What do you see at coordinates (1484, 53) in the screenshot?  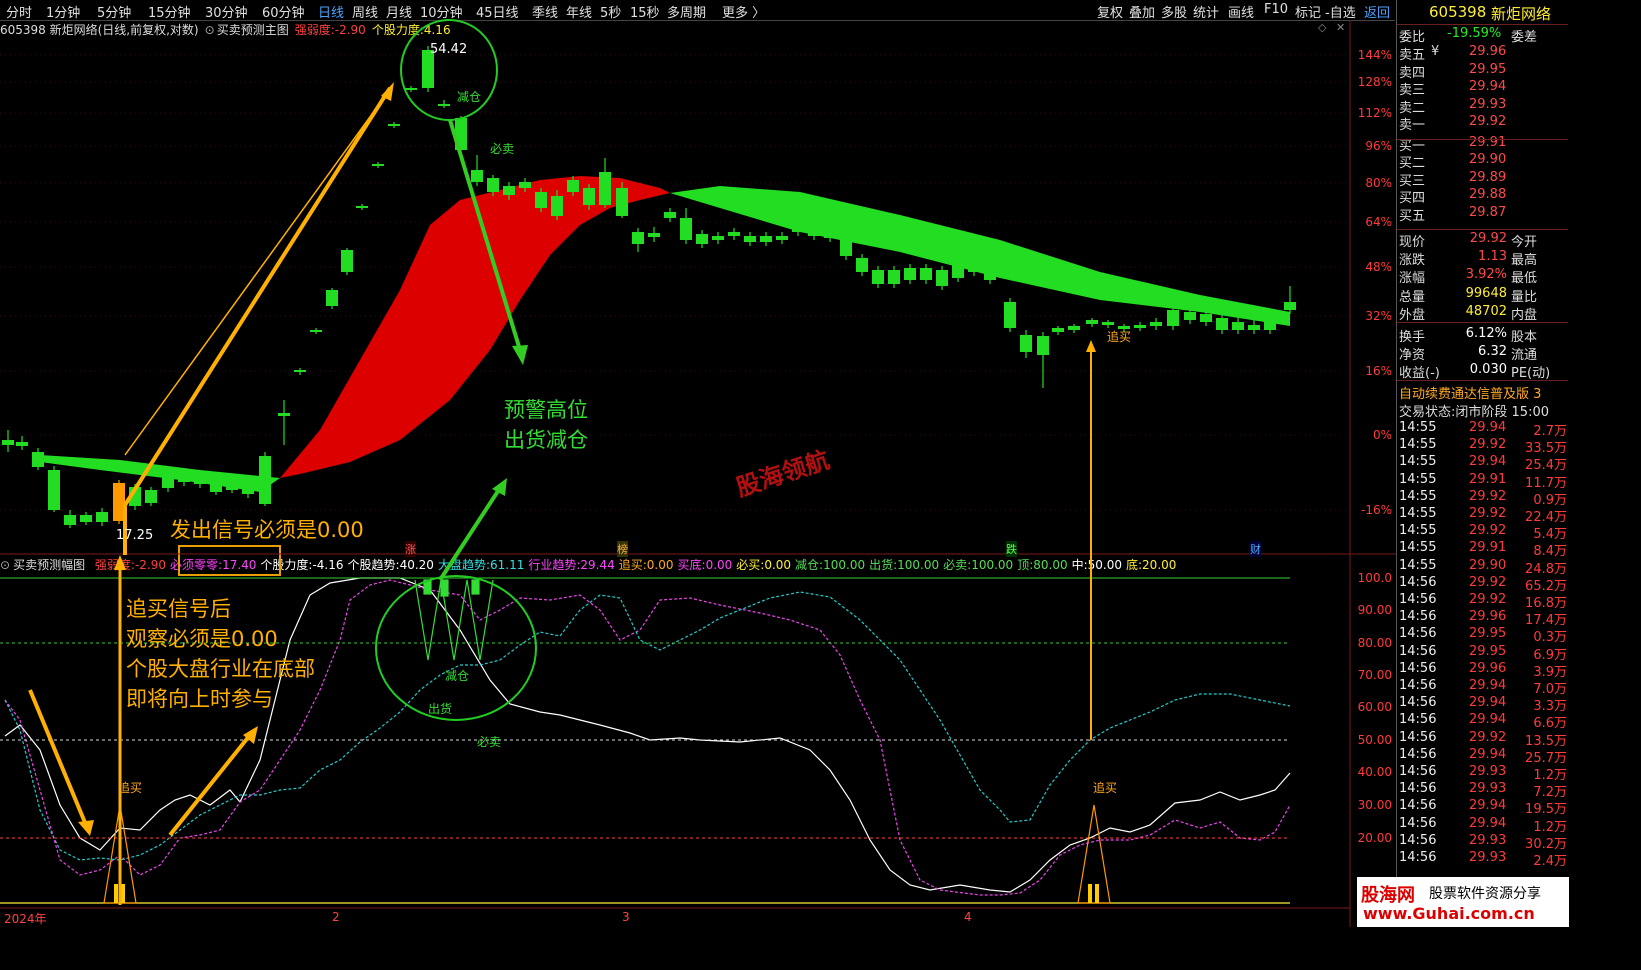 I see `ask-row-5: 卖五 ¥29.96` at bounding box center [1484, 53].